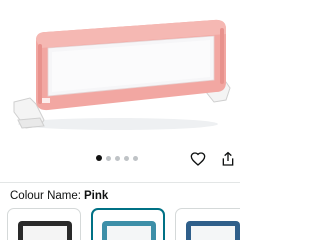  I want to click on section-divider, so click(120, 182).